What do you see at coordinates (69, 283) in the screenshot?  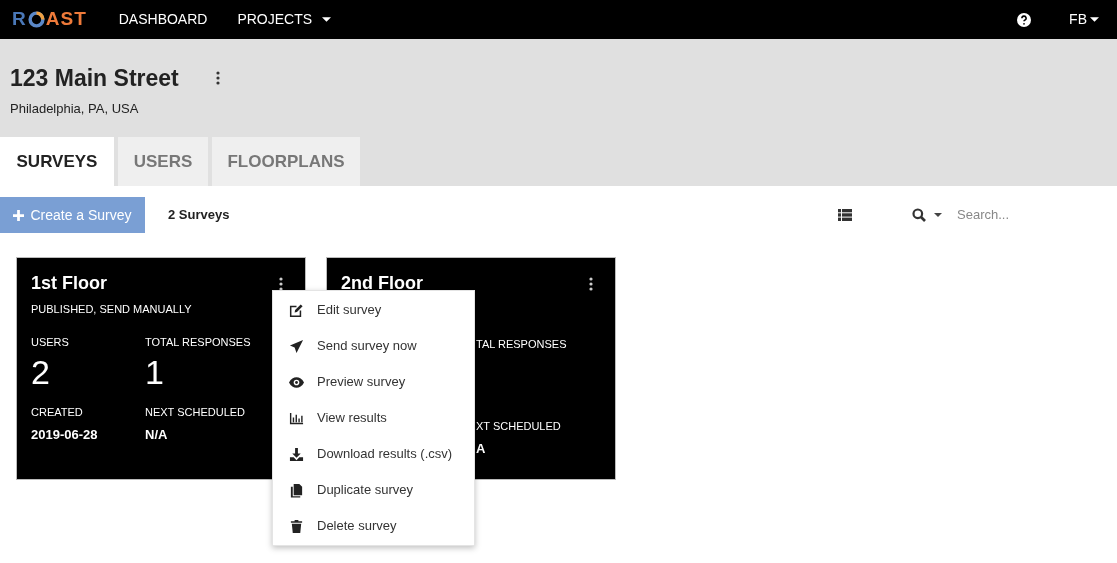 I see `card-title: 1st Floor` at bounding box center [69, 283].